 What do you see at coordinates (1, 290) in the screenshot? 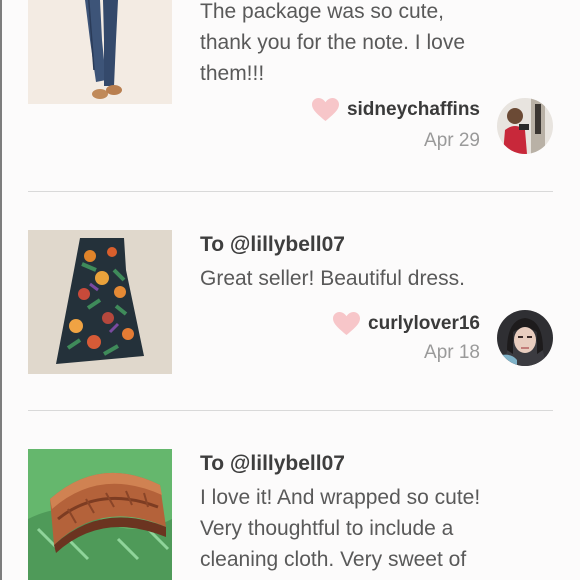
I see `window-edge` at bounding box center [1, 290].